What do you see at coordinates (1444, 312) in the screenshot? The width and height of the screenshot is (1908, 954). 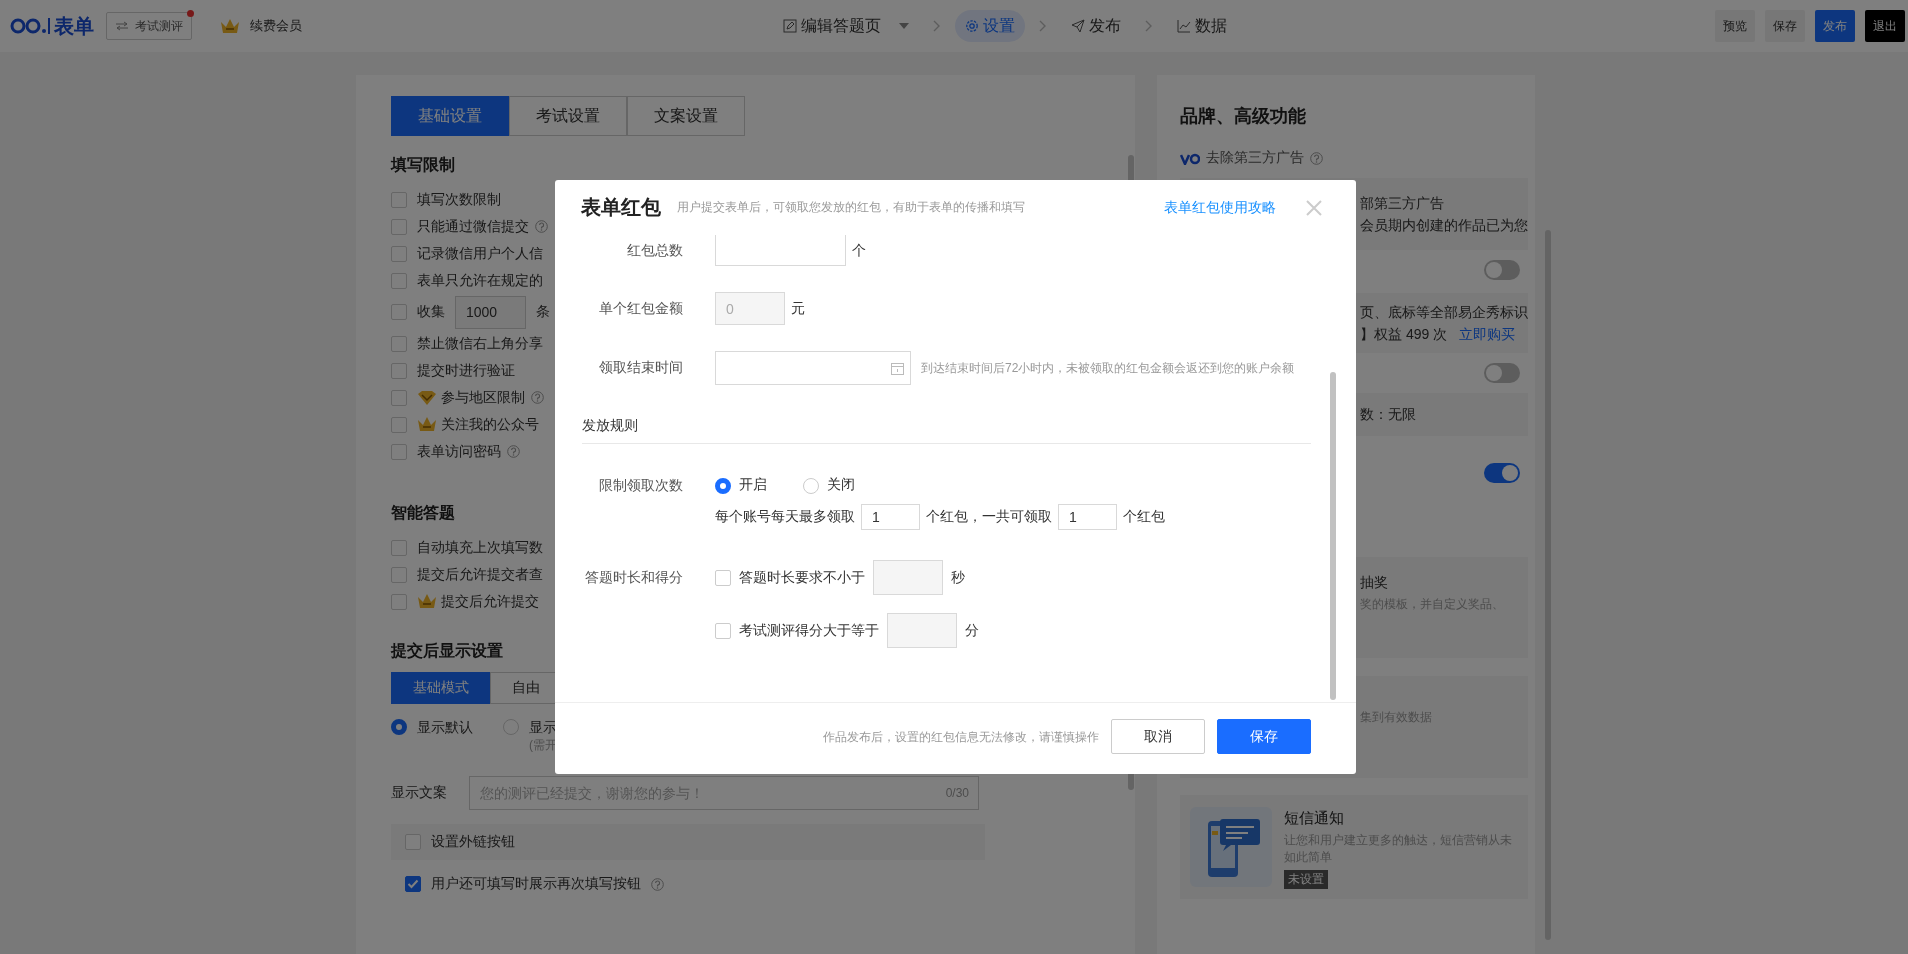 I see `card-text: 页、底标等全部易企秀标识` at bounding box center [1444, 312].